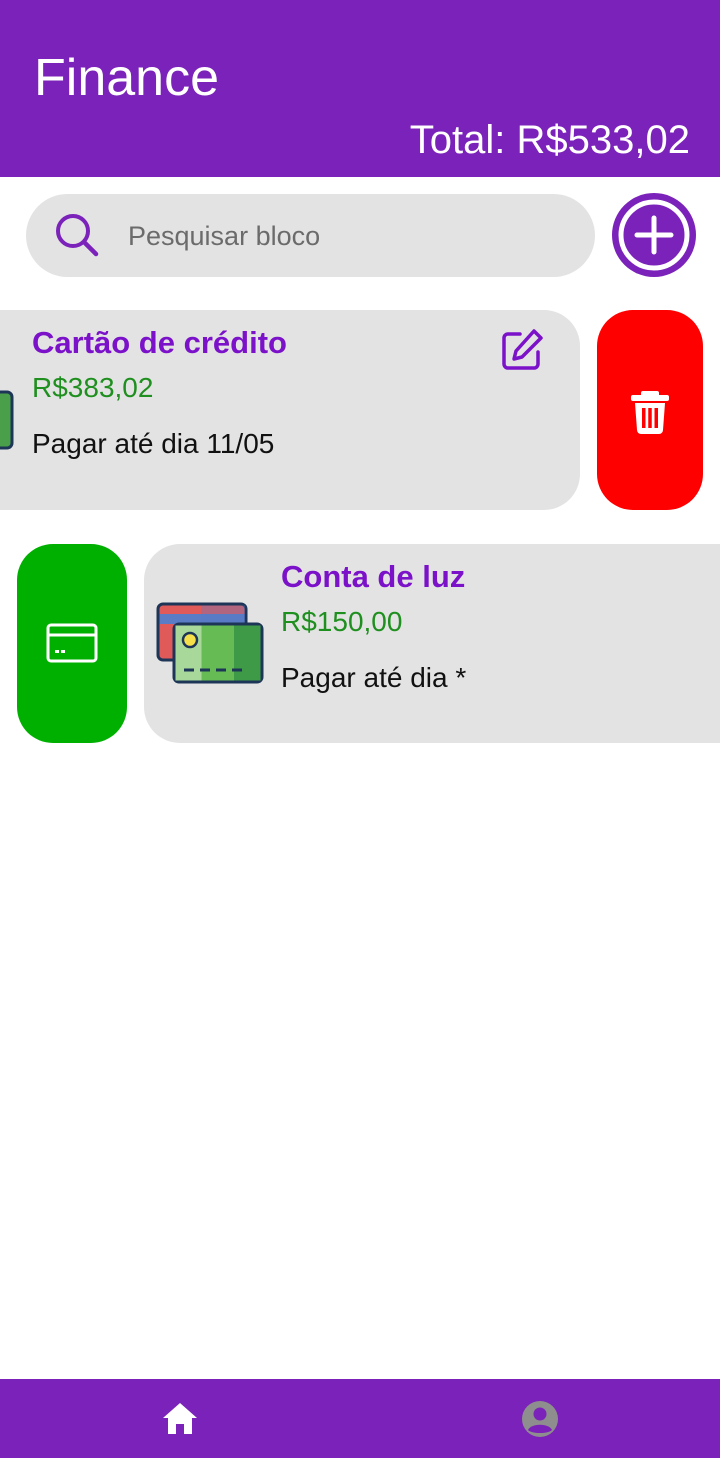  I want to click on credit-card-illustration-icon, so click(7, 420).